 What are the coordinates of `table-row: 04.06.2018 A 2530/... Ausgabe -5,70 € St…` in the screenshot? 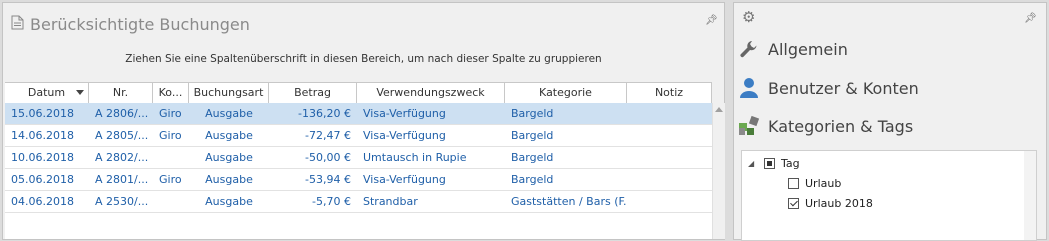 It's located at (358, 202).